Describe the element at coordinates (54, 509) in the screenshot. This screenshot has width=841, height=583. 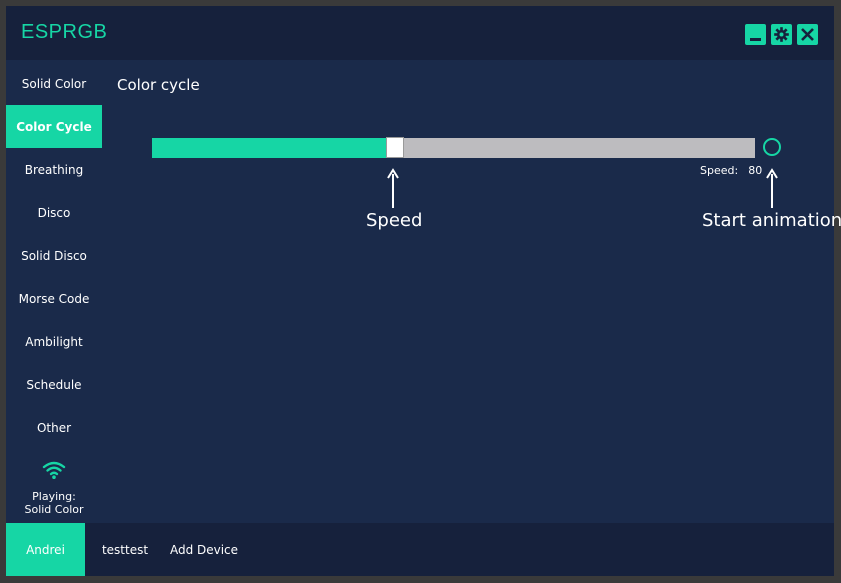
I see `playing-value: Solid Color` at that location.